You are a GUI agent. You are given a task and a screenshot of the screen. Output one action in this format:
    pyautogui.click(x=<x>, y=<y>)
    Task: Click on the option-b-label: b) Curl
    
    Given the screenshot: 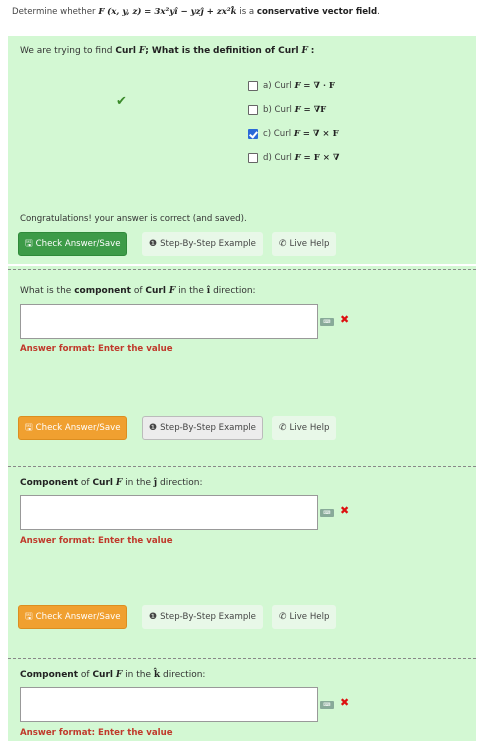 What is the action you would take?
    pyautogui.click(x=277, y=110)
    